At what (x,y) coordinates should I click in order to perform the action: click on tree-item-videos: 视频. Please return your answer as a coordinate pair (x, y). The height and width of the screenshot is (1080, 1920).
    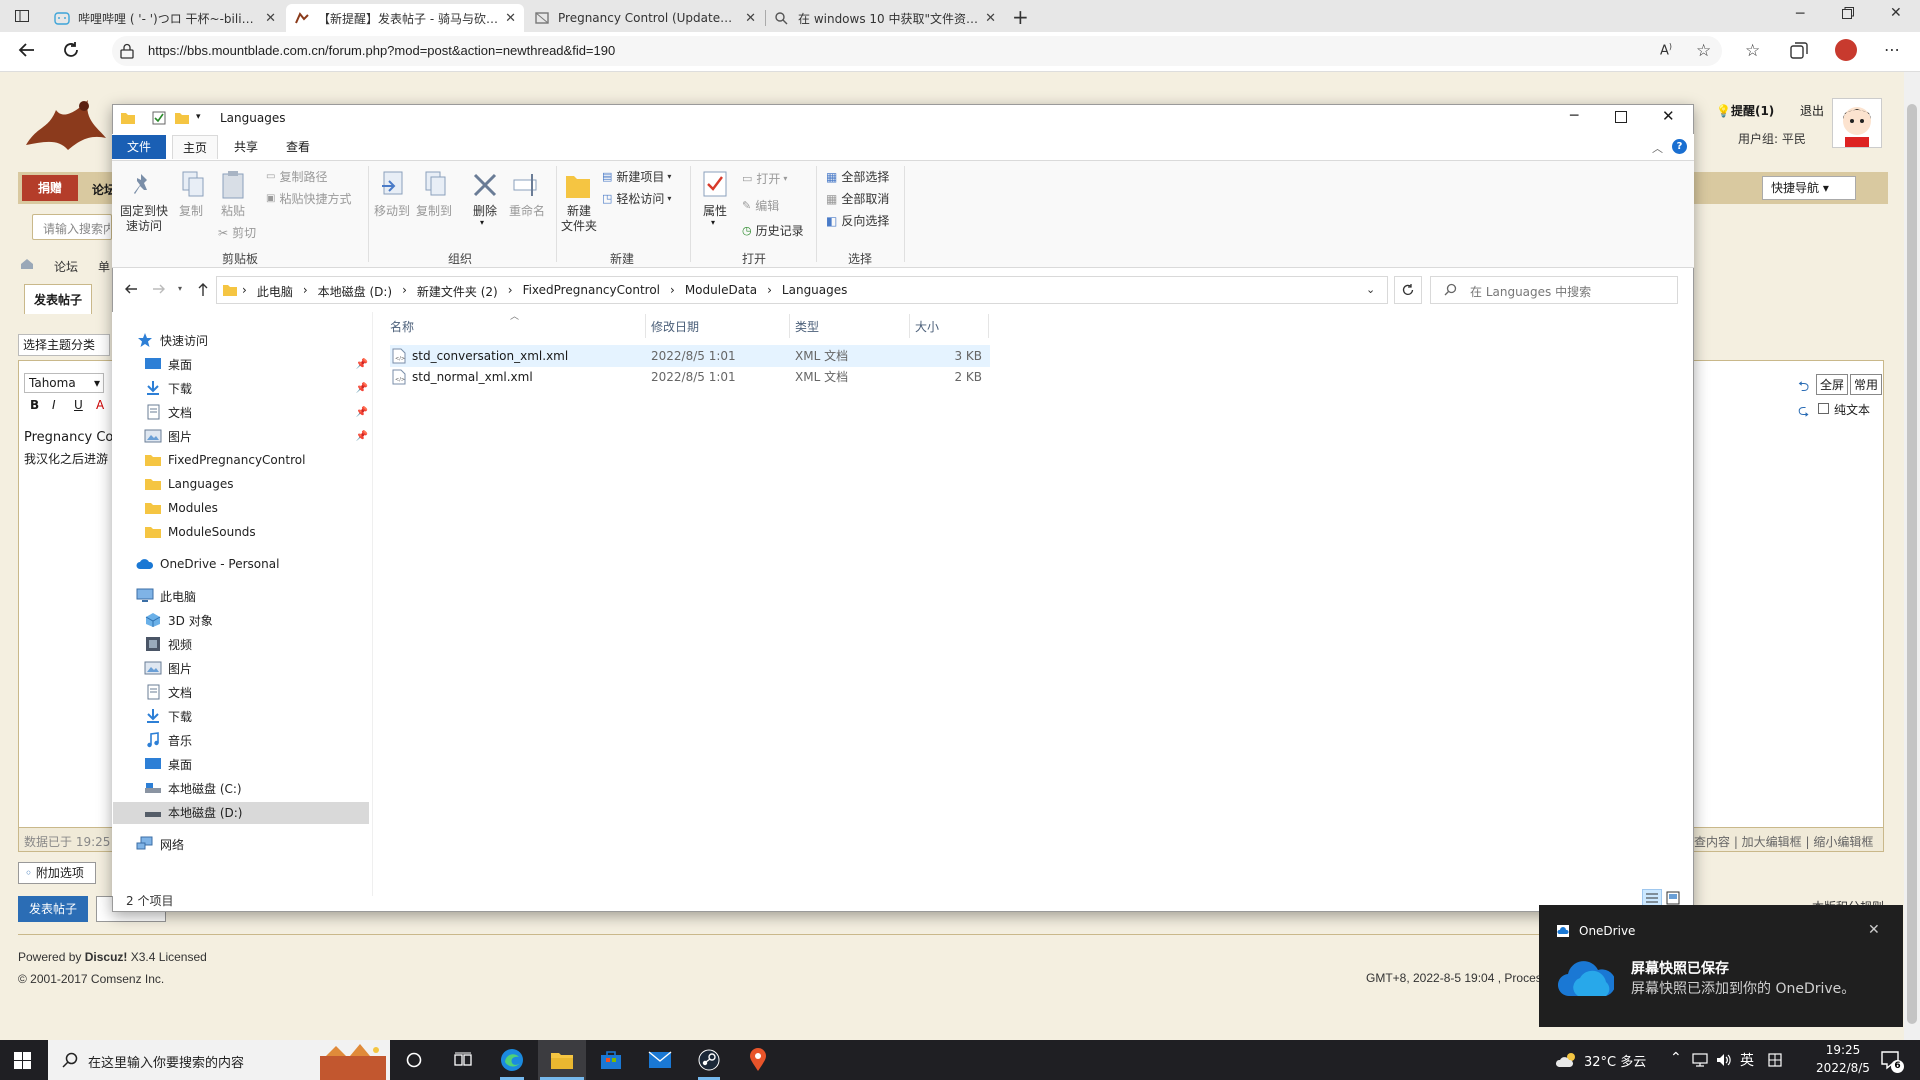
    Looking at the image, I should click on (168, 644).